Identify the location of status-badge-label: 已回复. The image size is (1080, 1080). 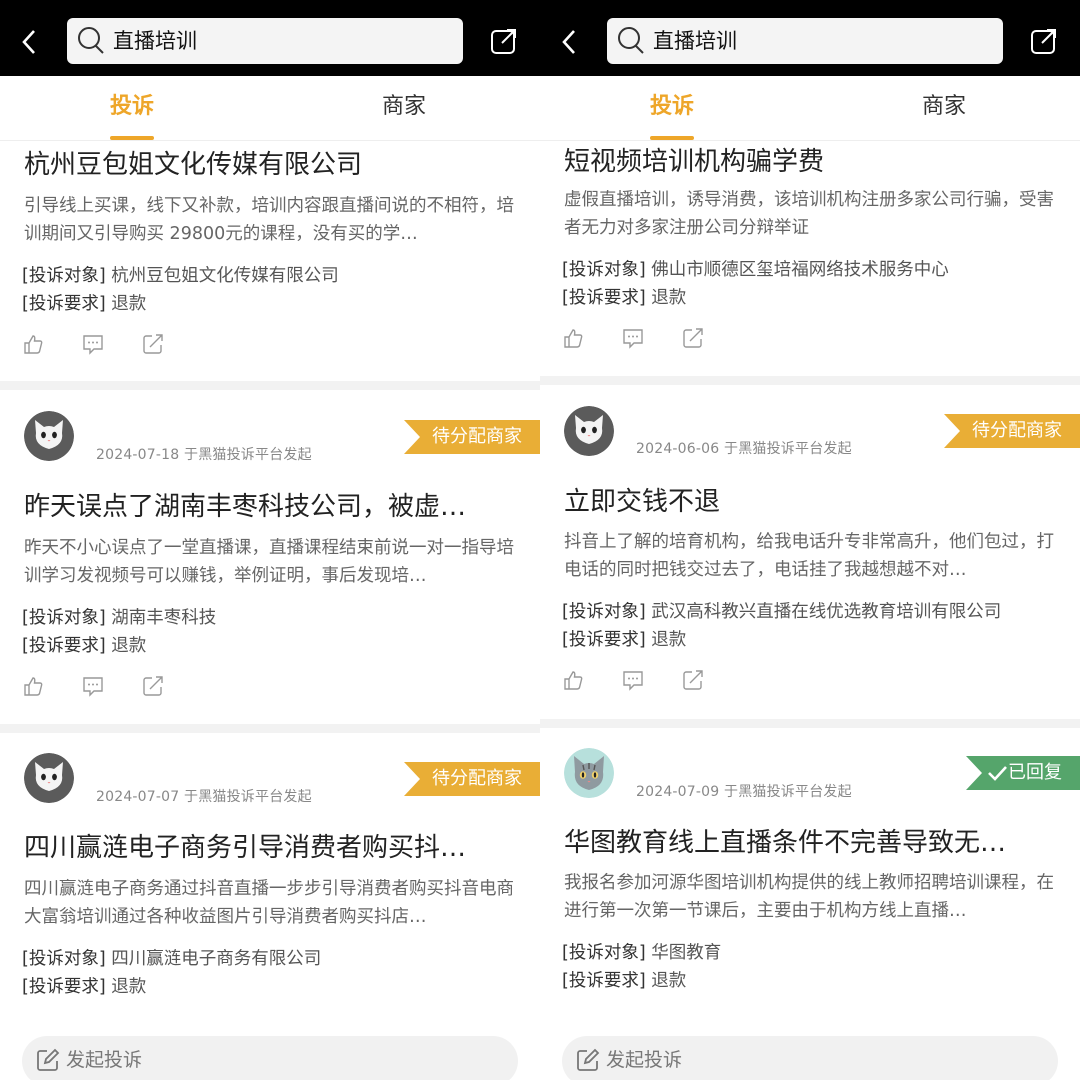
(1035, 772).